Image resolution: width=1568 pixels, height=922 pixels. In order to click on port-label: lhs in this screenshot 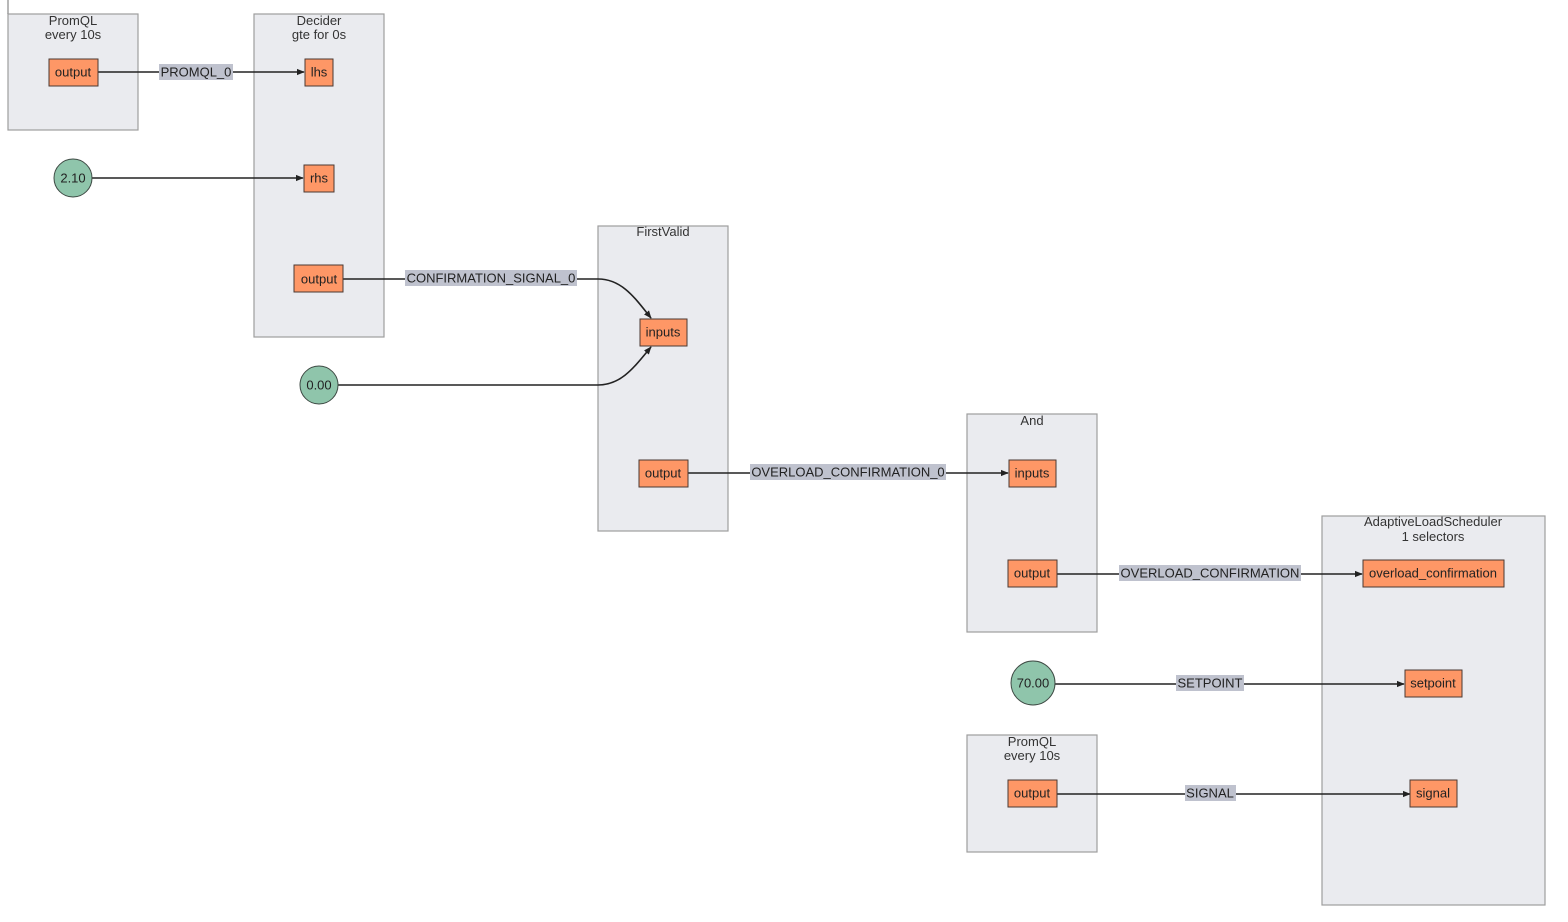, I will do `click(319, 72)`.